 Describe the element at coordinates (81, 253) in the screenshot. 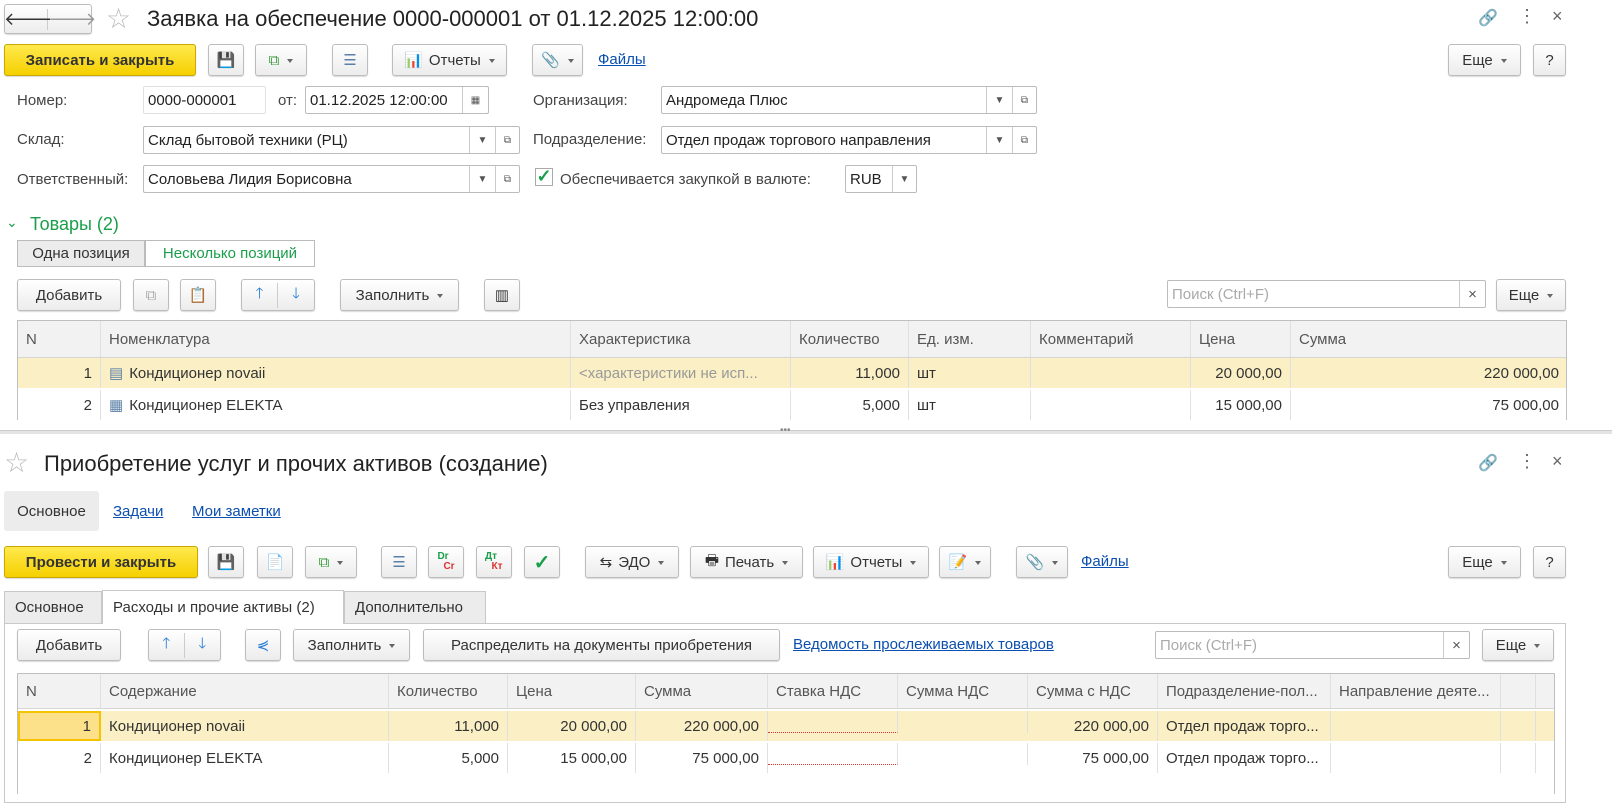

I see `mode-one-toggle: Одна позиция` at that location.